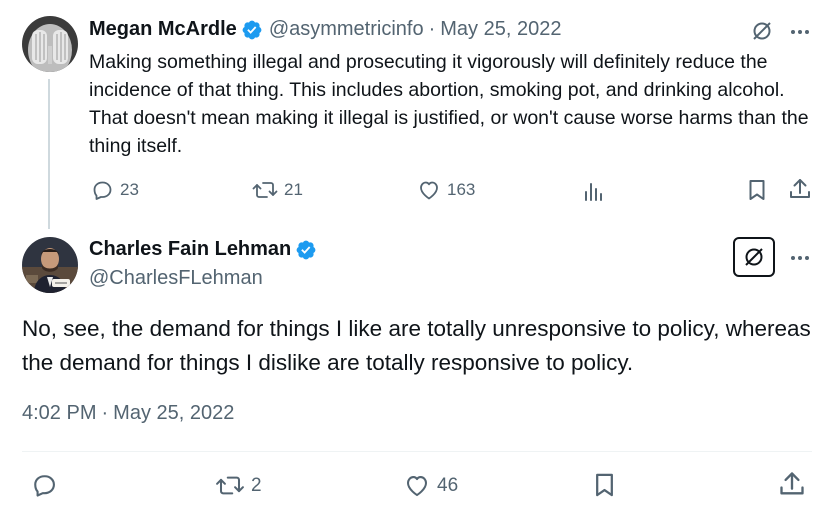 The height and width of the screenshot is (513, 834). I want to click on main-date: May 25, 2022, so click(173, 413).